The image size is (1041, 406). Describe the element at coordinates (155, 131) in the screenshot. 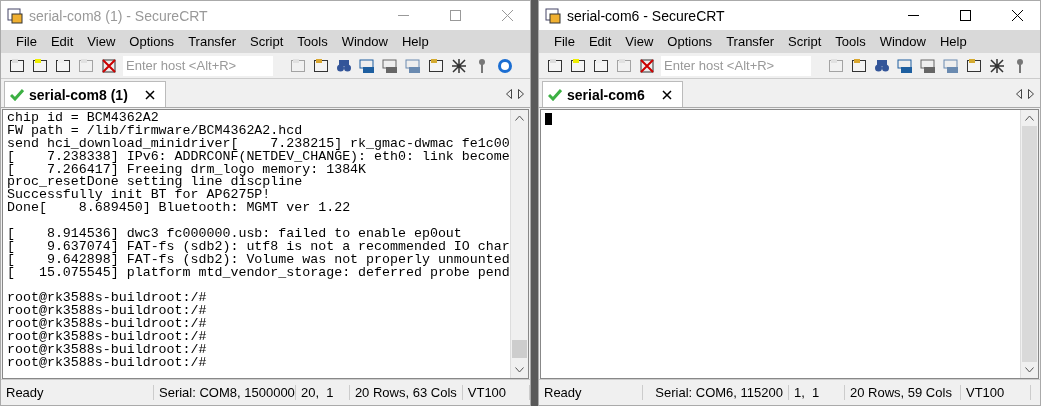

I see `terminal-line: FW path = /lib/firmware/BCM4362A2.hcd` at that location.